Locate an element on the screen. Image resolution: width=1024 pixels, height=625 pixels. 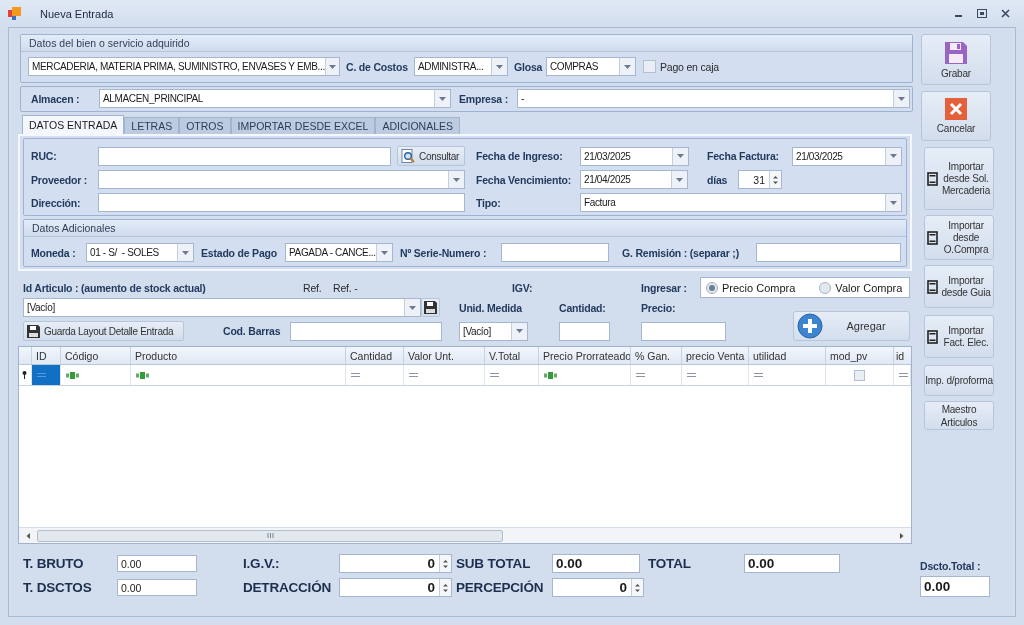
supplier-dropdown is located at coordinates (281, 179).